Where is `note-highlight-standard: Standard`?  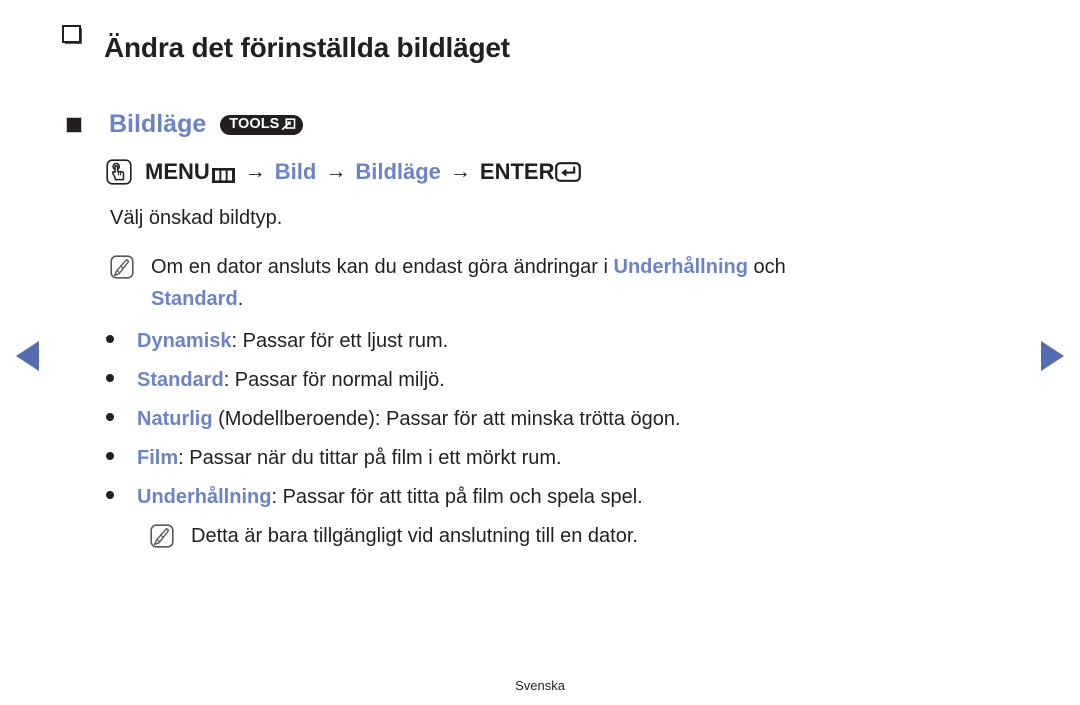
note-highlight-standard: Standard is located at coordinates (194, 299).